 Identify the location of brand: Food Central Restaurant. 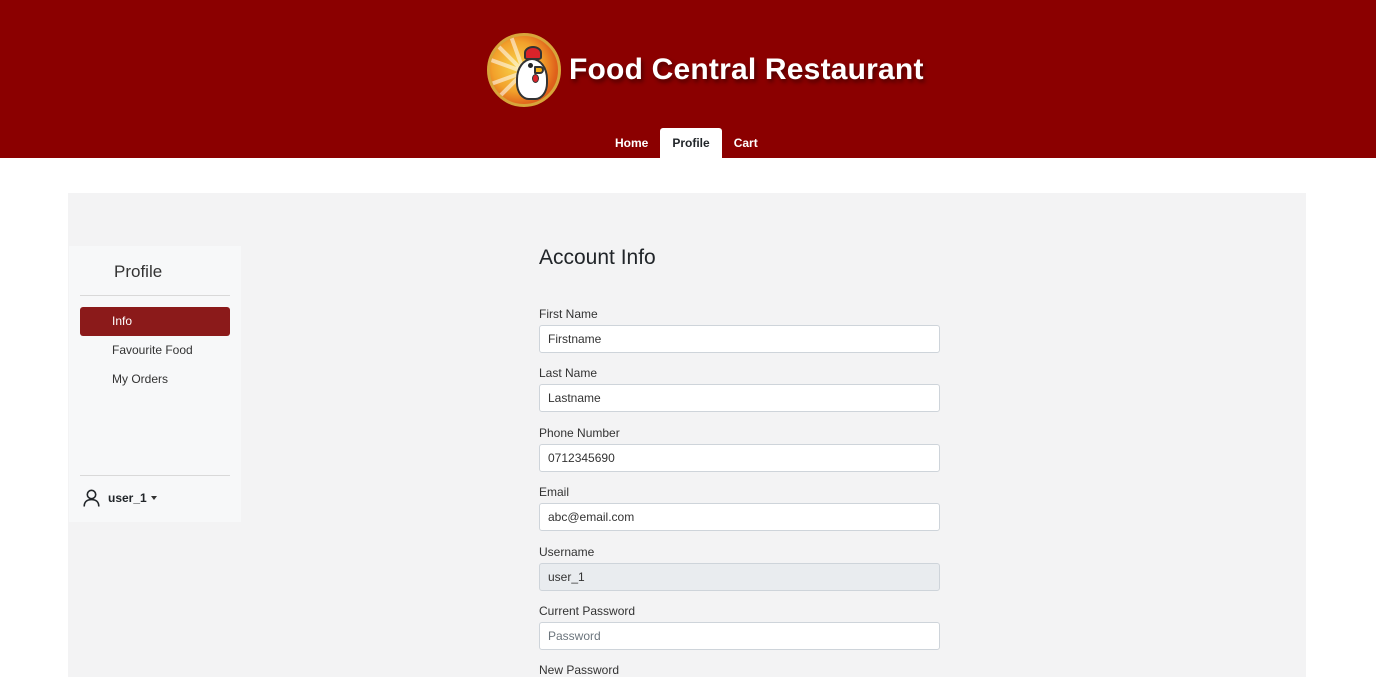
(705, 70).